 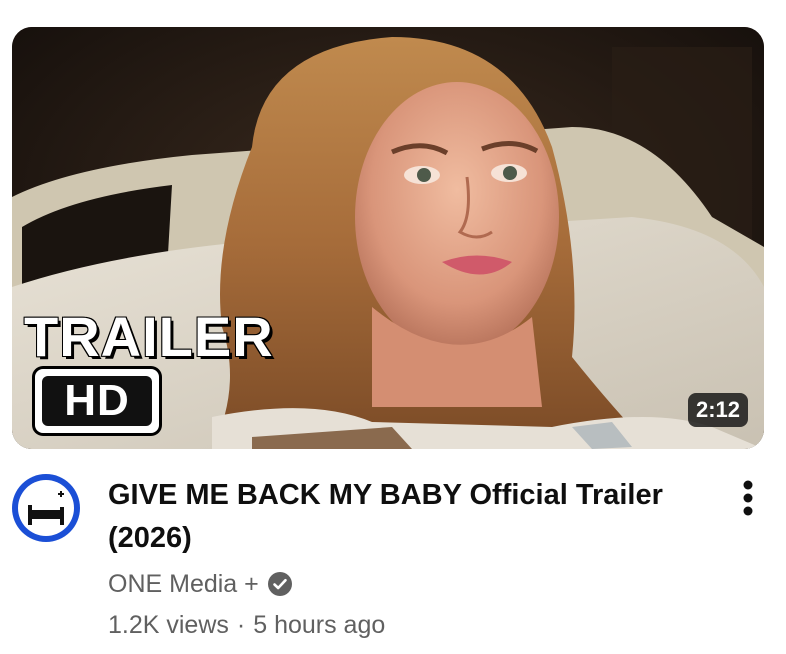 I want to click on channel-avatar, so click(x=46, y=508).